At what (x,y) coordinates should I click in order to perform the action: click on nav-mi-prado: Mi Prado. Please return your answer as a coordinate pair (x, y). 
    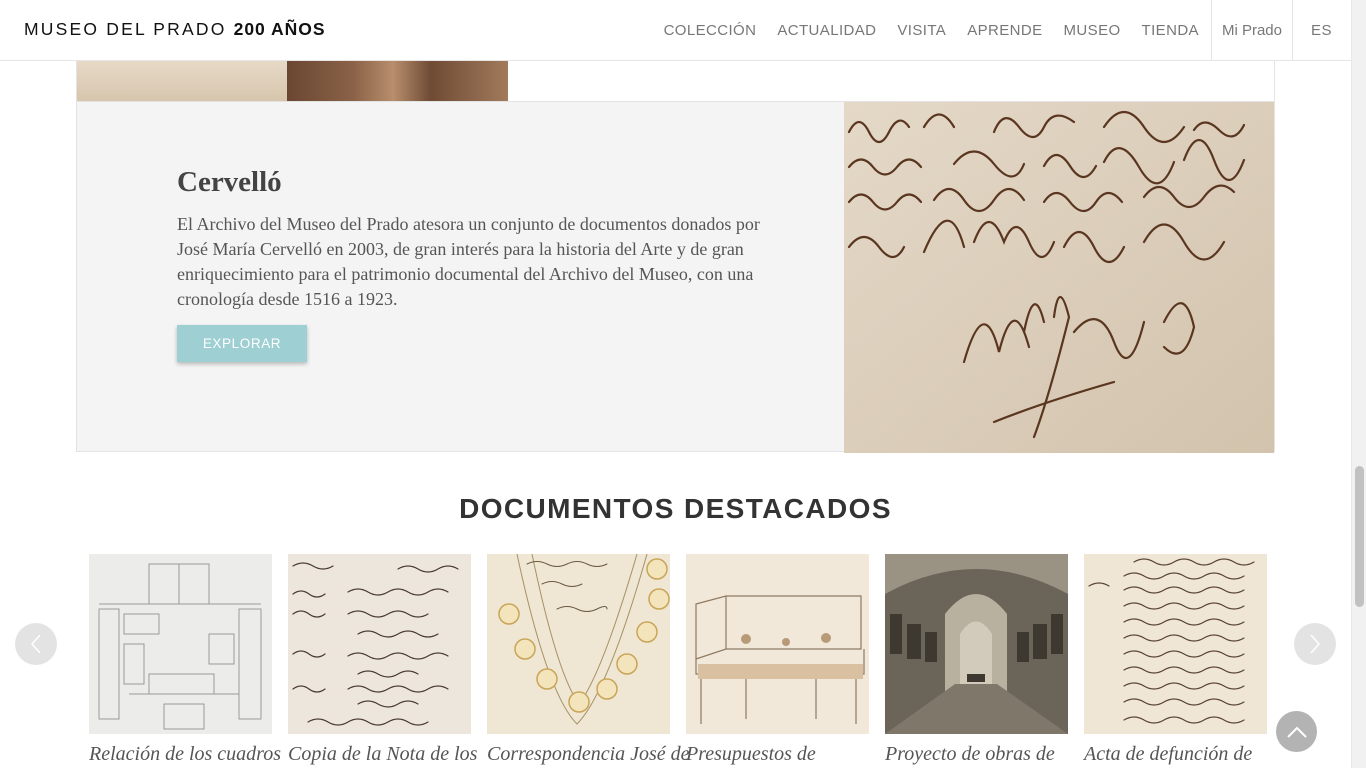
    Looking at the image, I should click on (1251, 30).